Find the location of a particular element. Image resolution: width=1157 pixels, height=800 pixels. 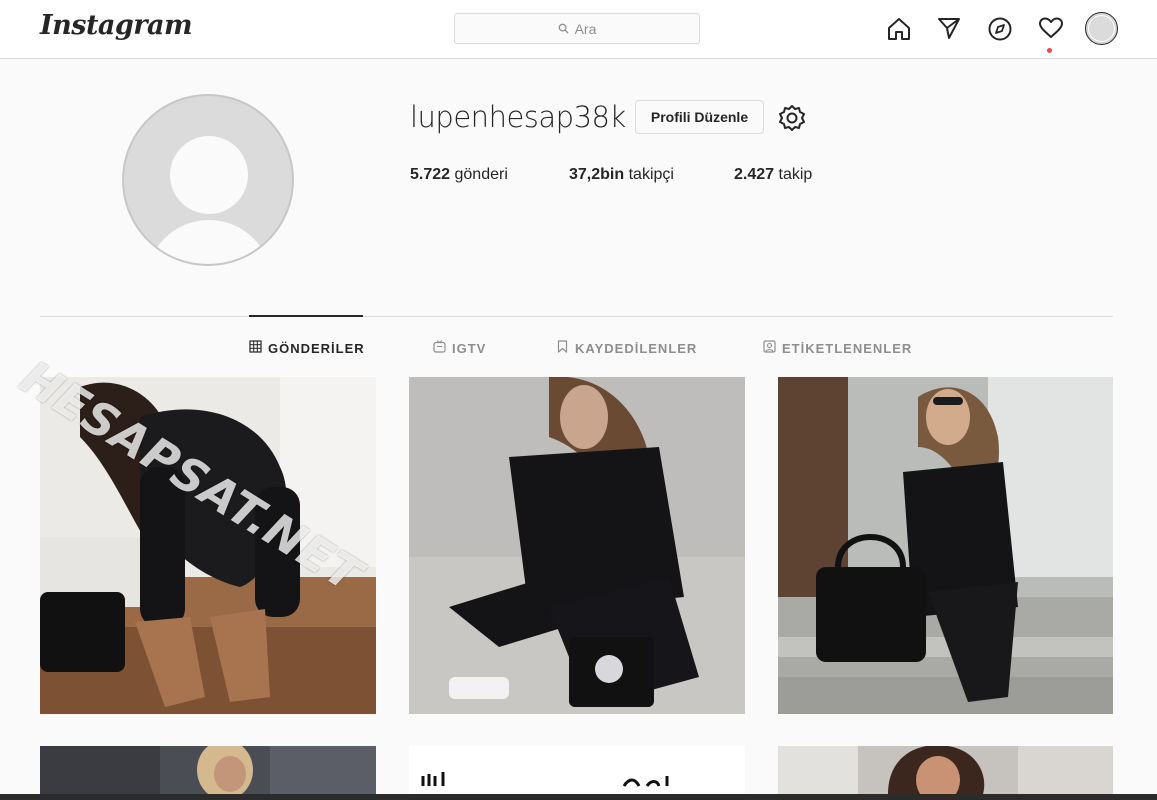

top-navigation-bar: Instagram Ara is located at coordinates (578, 29).